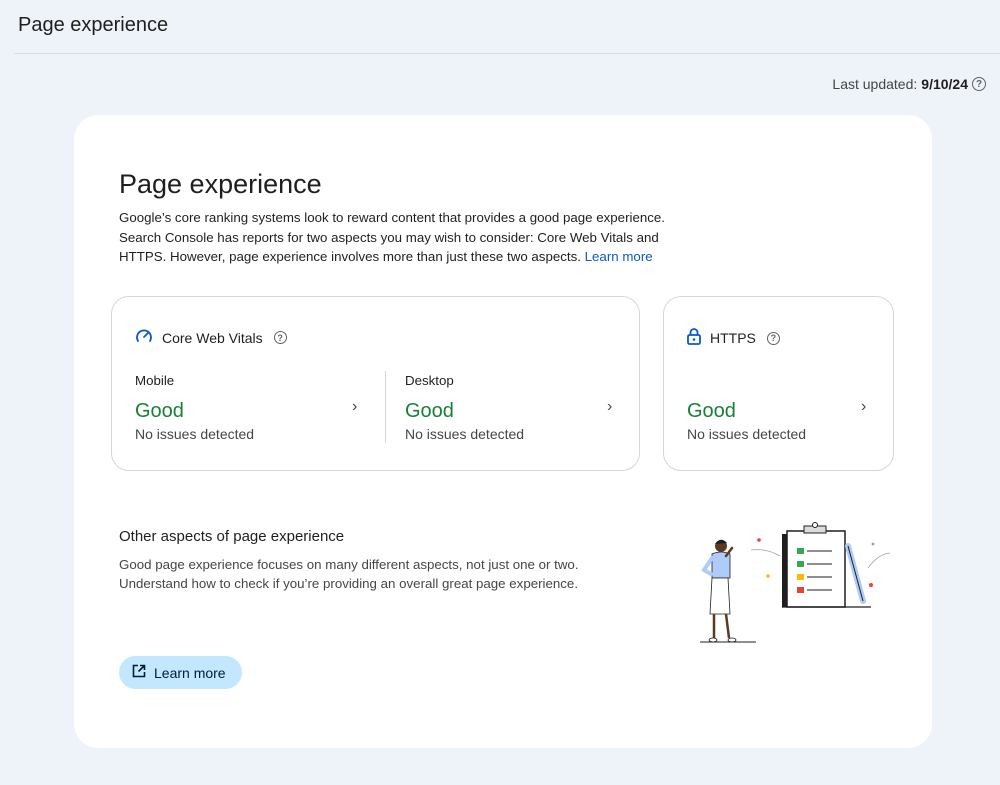  What do you see at coordinates (711, 411) in the screenshot?
I see `https-status: Good` at bounding box center [711, 411].